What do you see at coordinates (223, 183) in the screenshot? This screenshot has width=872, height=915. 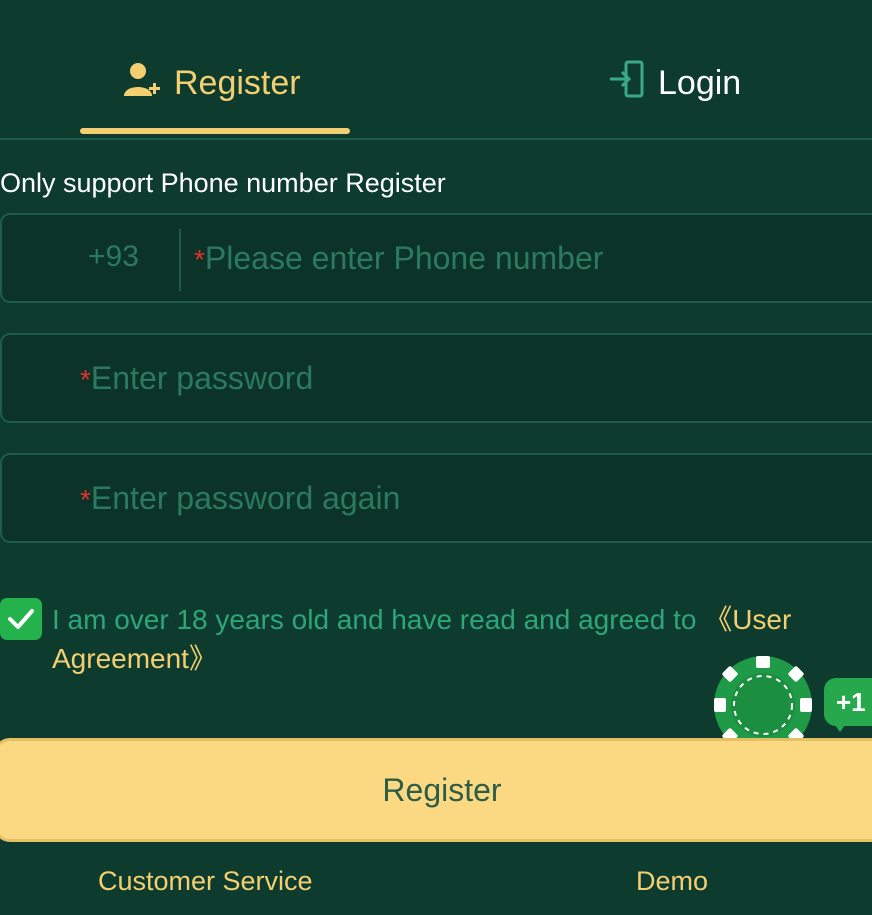 I see `form-subtitle: Only support Phone number Register` at bounding box center [223, 183].